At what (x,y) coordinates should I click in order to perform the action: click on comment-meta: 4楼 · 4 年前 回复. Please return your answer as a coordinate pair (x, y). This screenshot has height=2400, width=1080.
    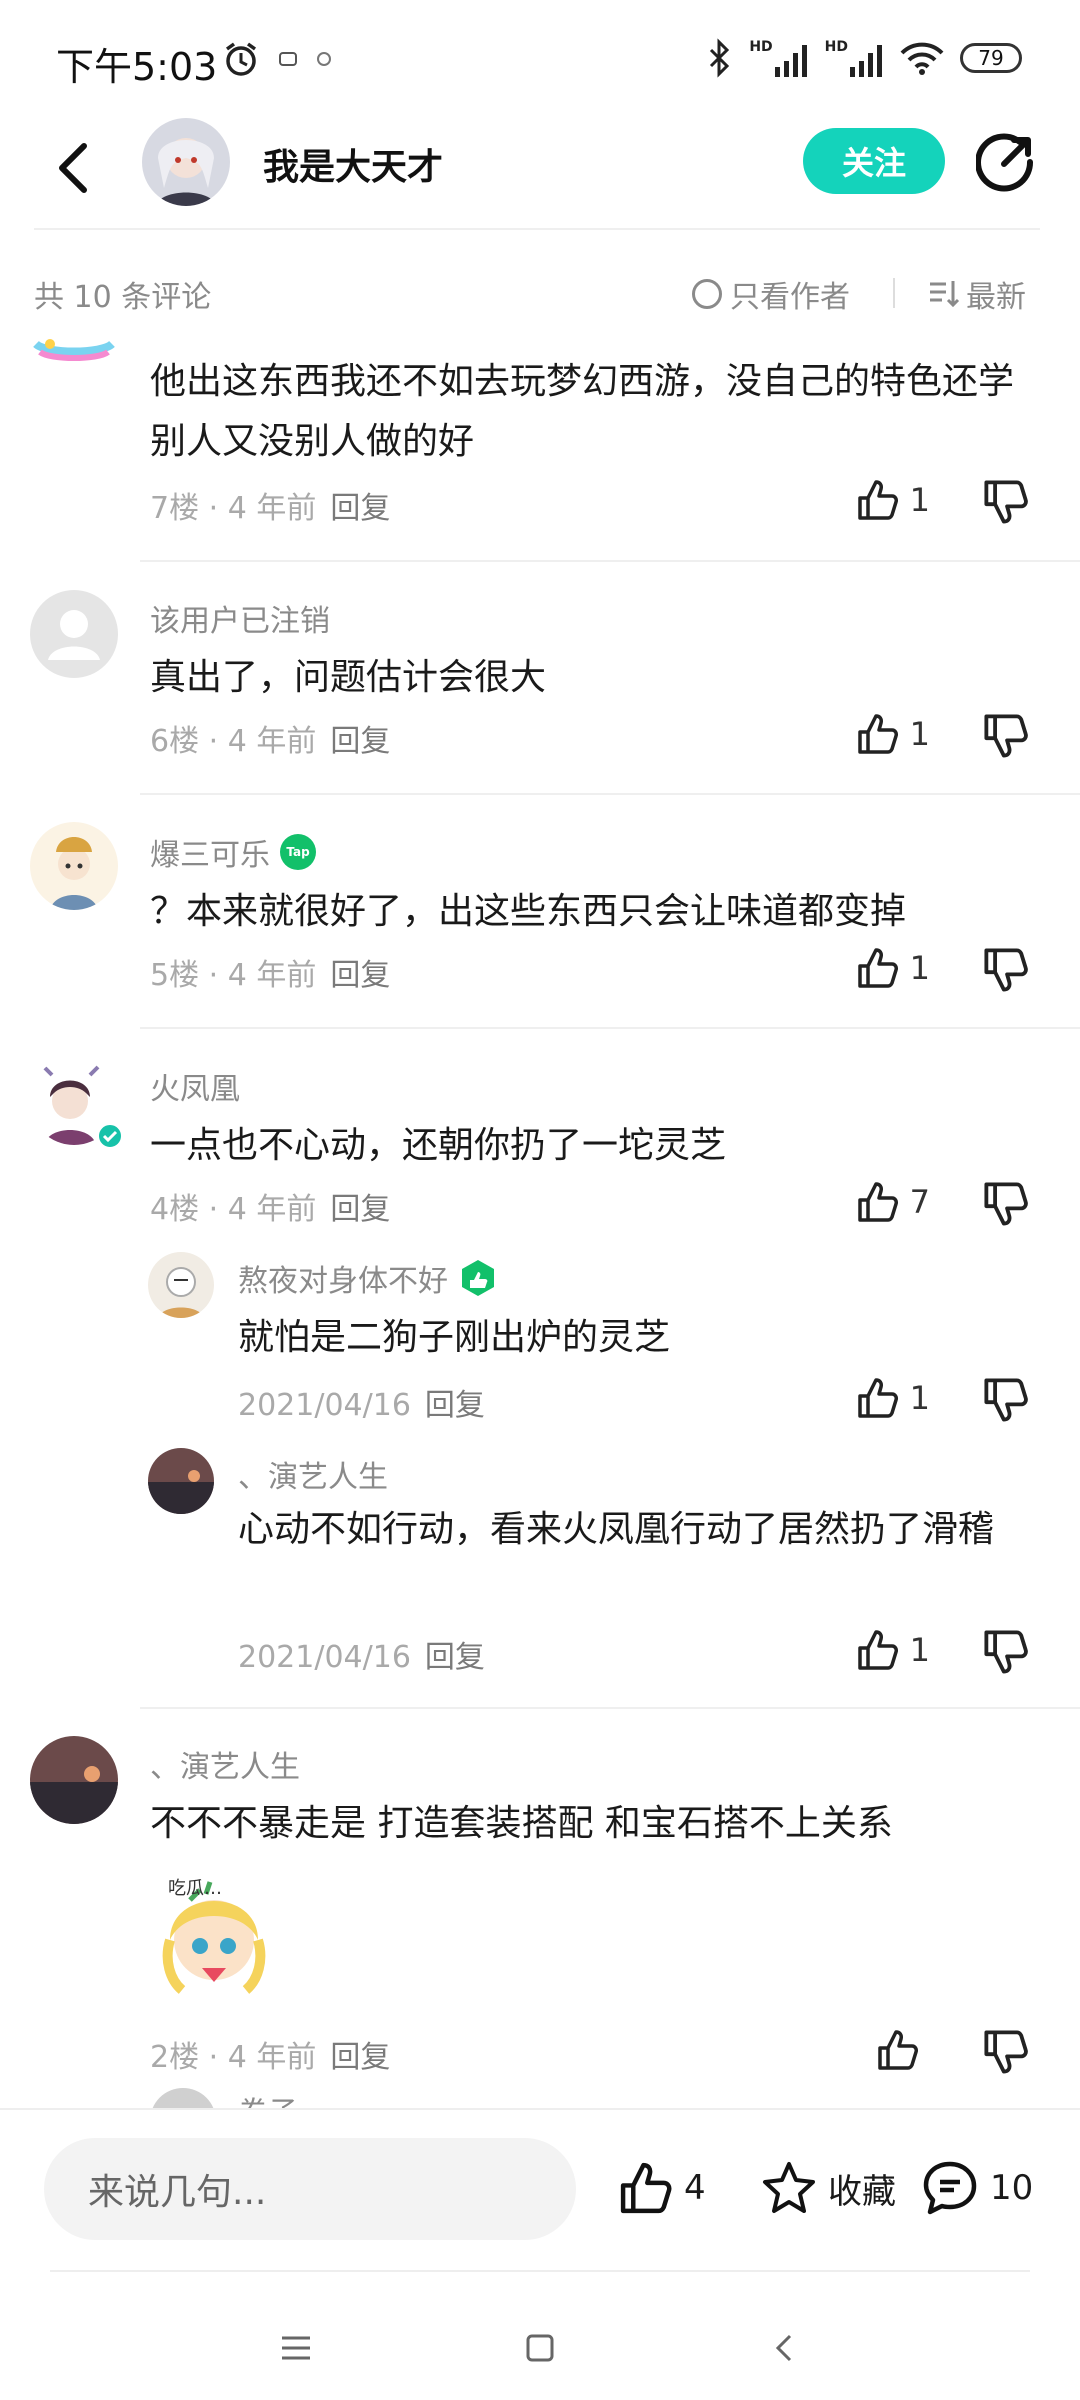
    Looking at the image, I should click on (270, 1209).